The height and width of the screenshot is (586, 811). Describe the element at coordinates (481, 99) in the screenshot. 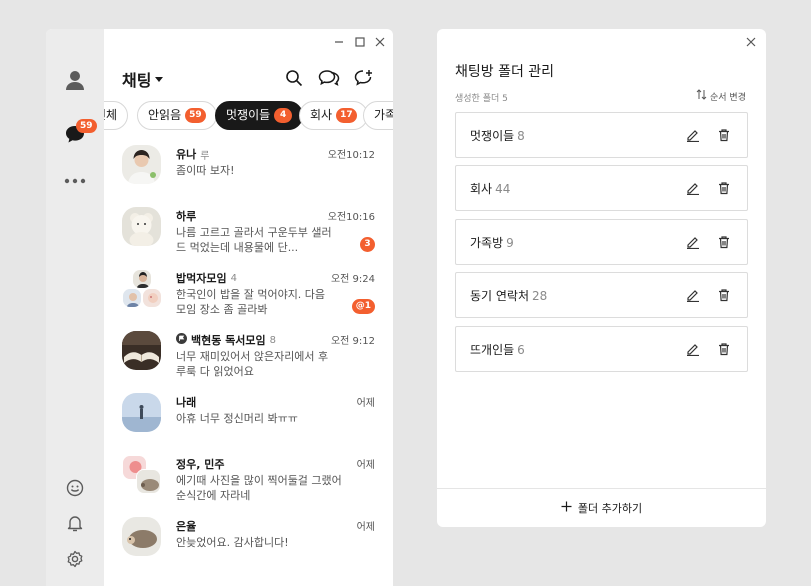

I see `folder-count-label: 생성한 폴더 5` at that location.